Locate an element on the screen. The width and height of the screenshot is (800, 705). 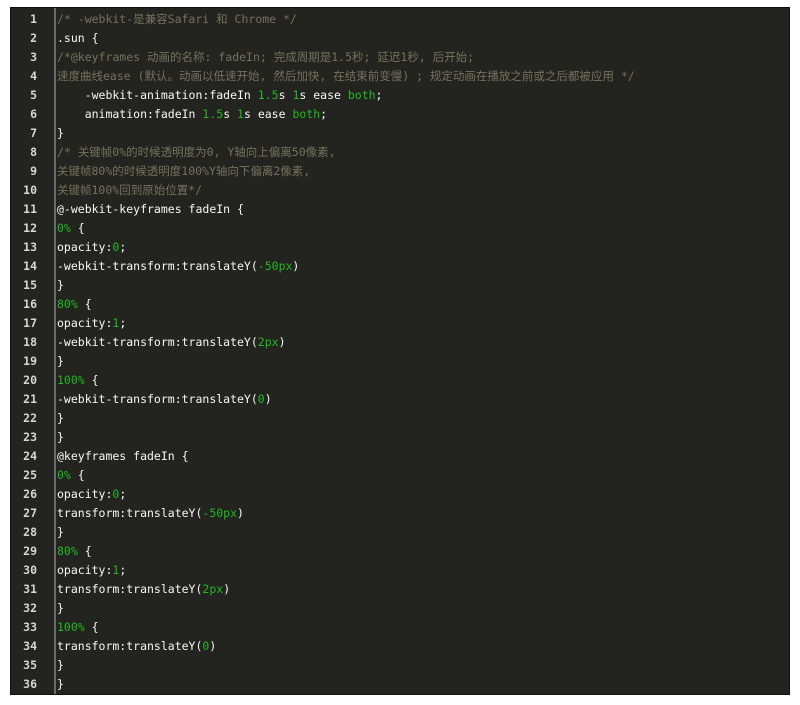
code-line: 12 0% { is located at coordinates (400, 228).